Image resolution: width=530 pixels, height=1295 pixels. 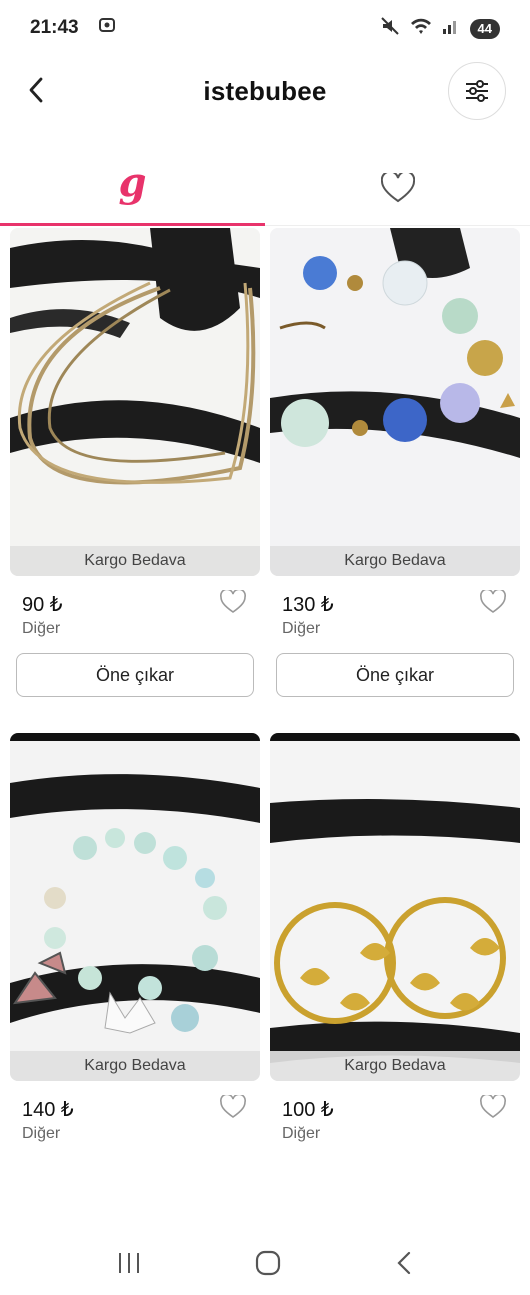 I want to click on battery-indicator: 44, so click(x=484, y=29).